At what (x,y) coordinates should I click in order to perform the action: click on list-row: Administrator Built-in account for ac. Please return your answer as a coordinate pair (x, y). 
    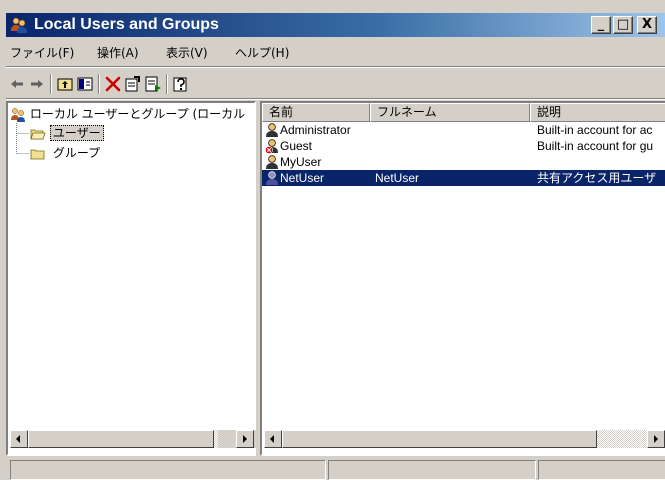
    Looking at the image, I should click on (463, 130).